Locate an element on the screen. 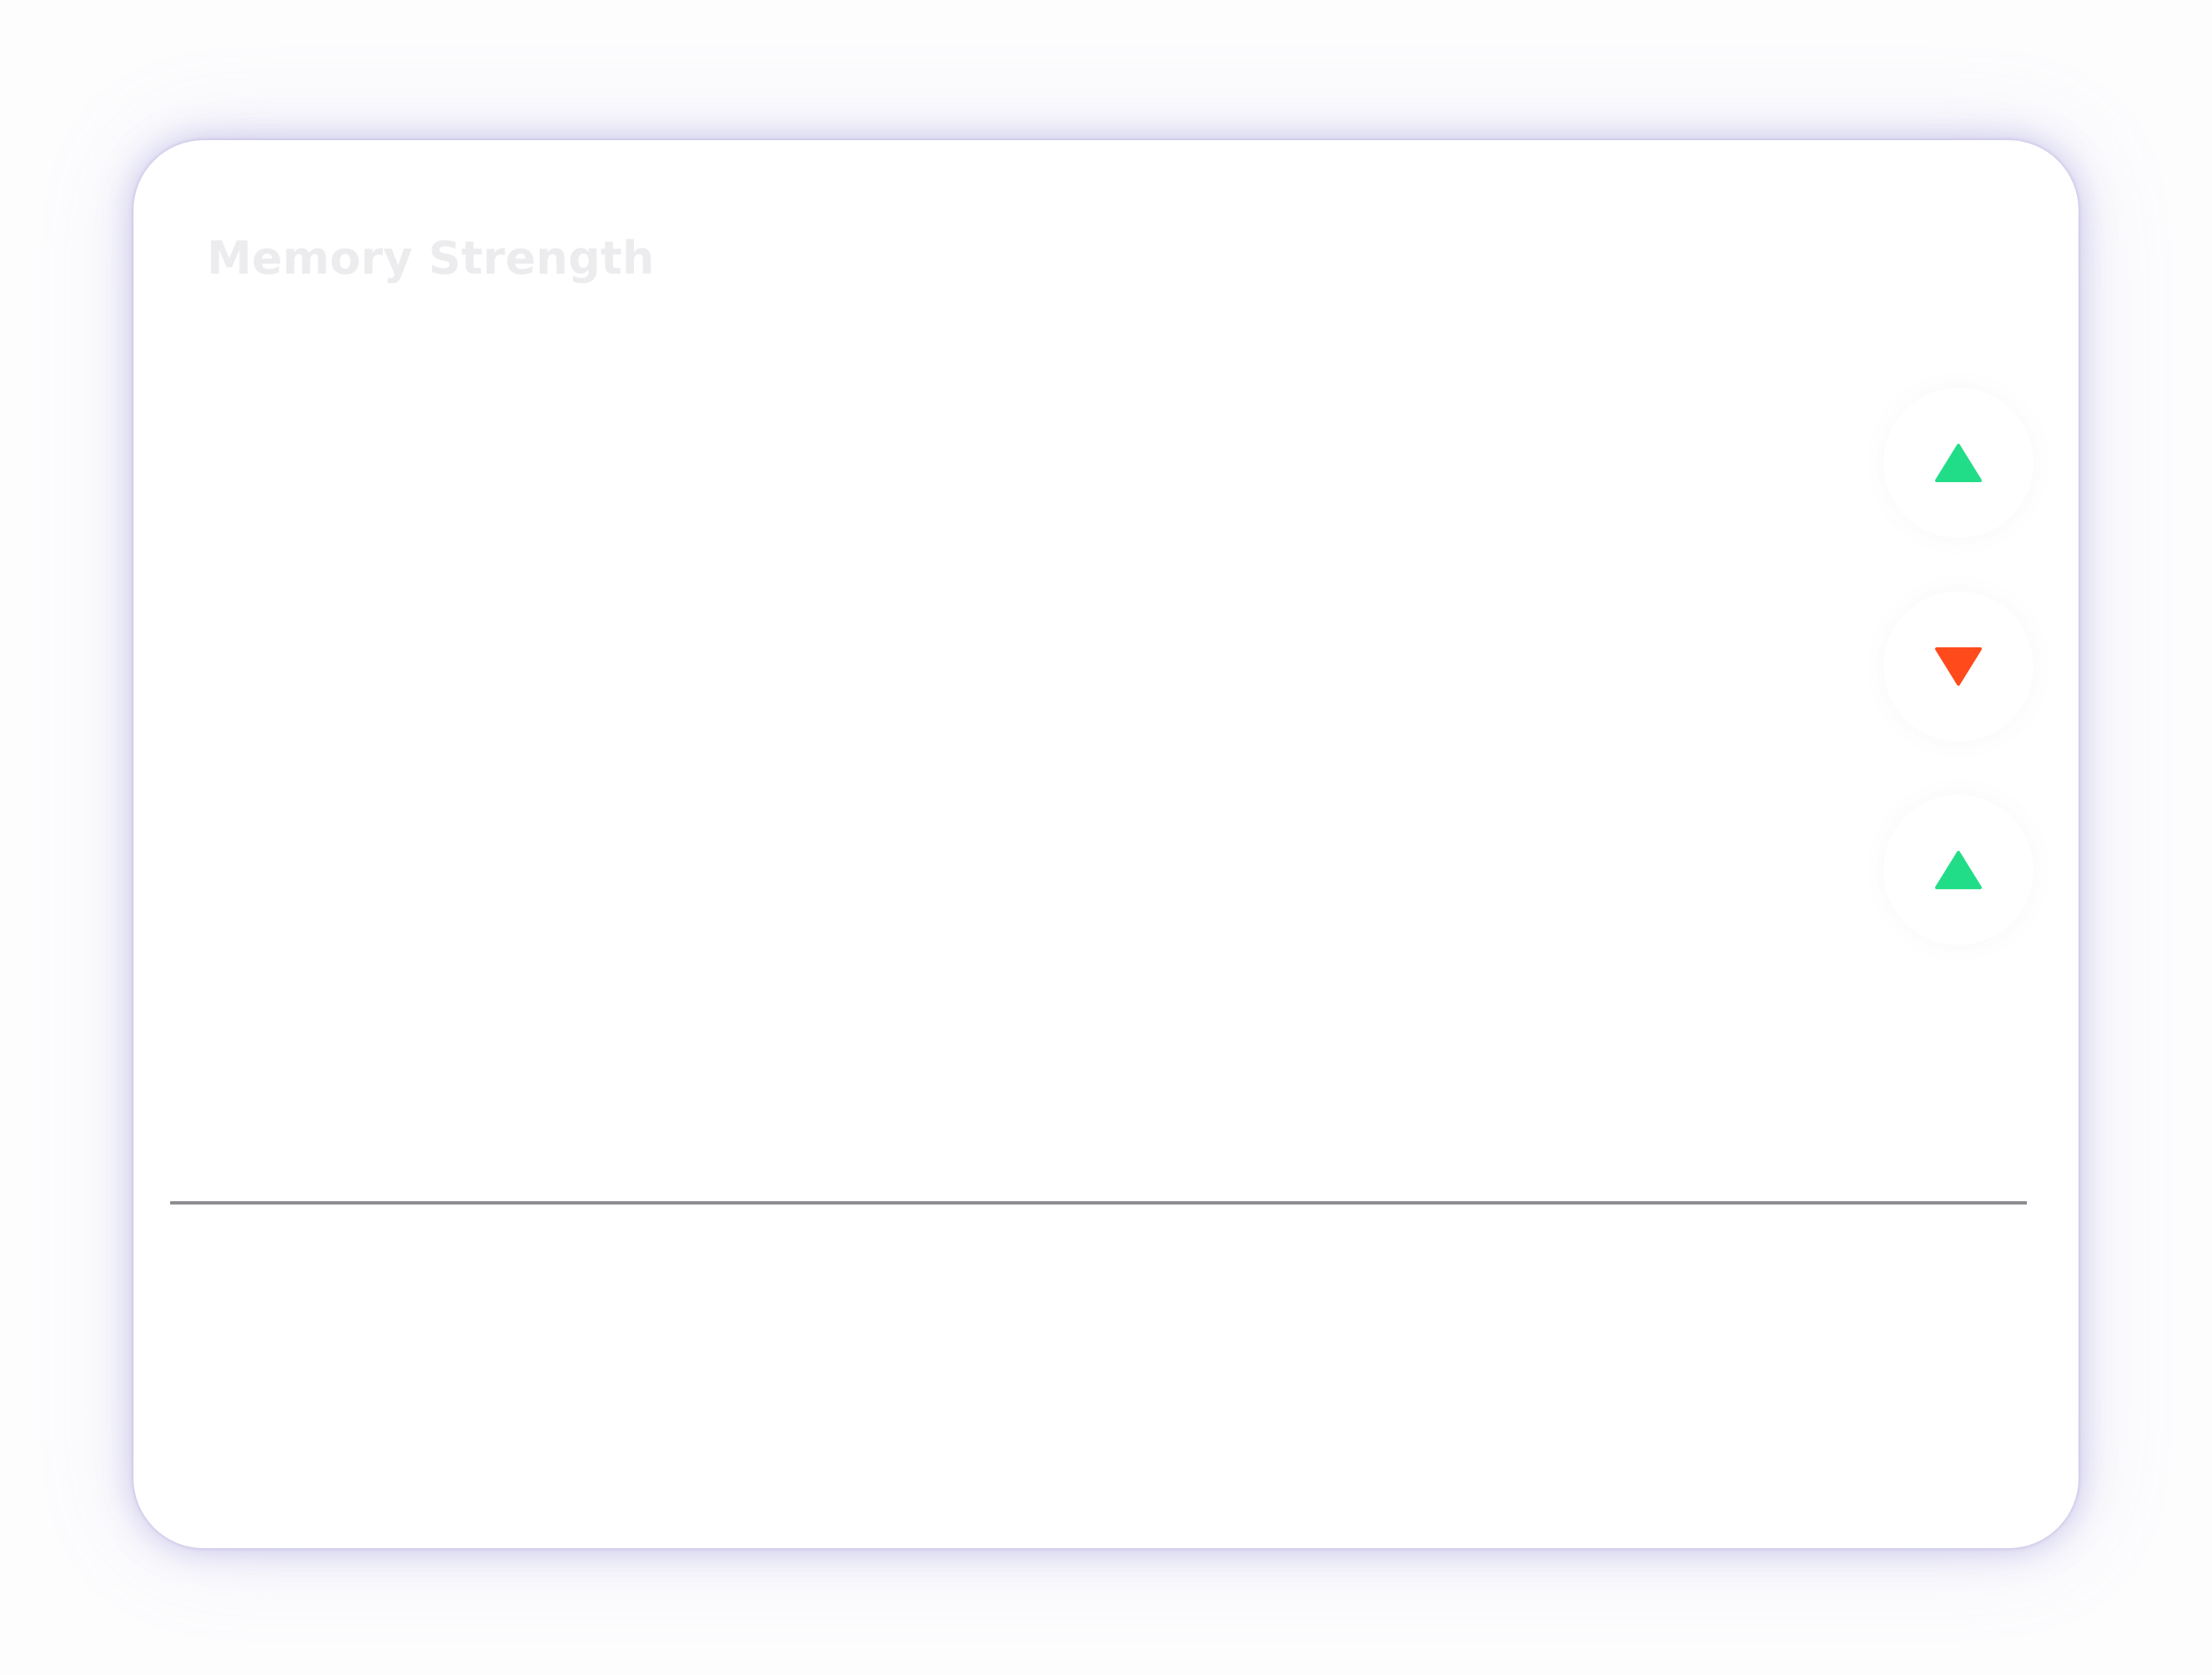  triangle-down-icon is located at coordinates (1959, 667).